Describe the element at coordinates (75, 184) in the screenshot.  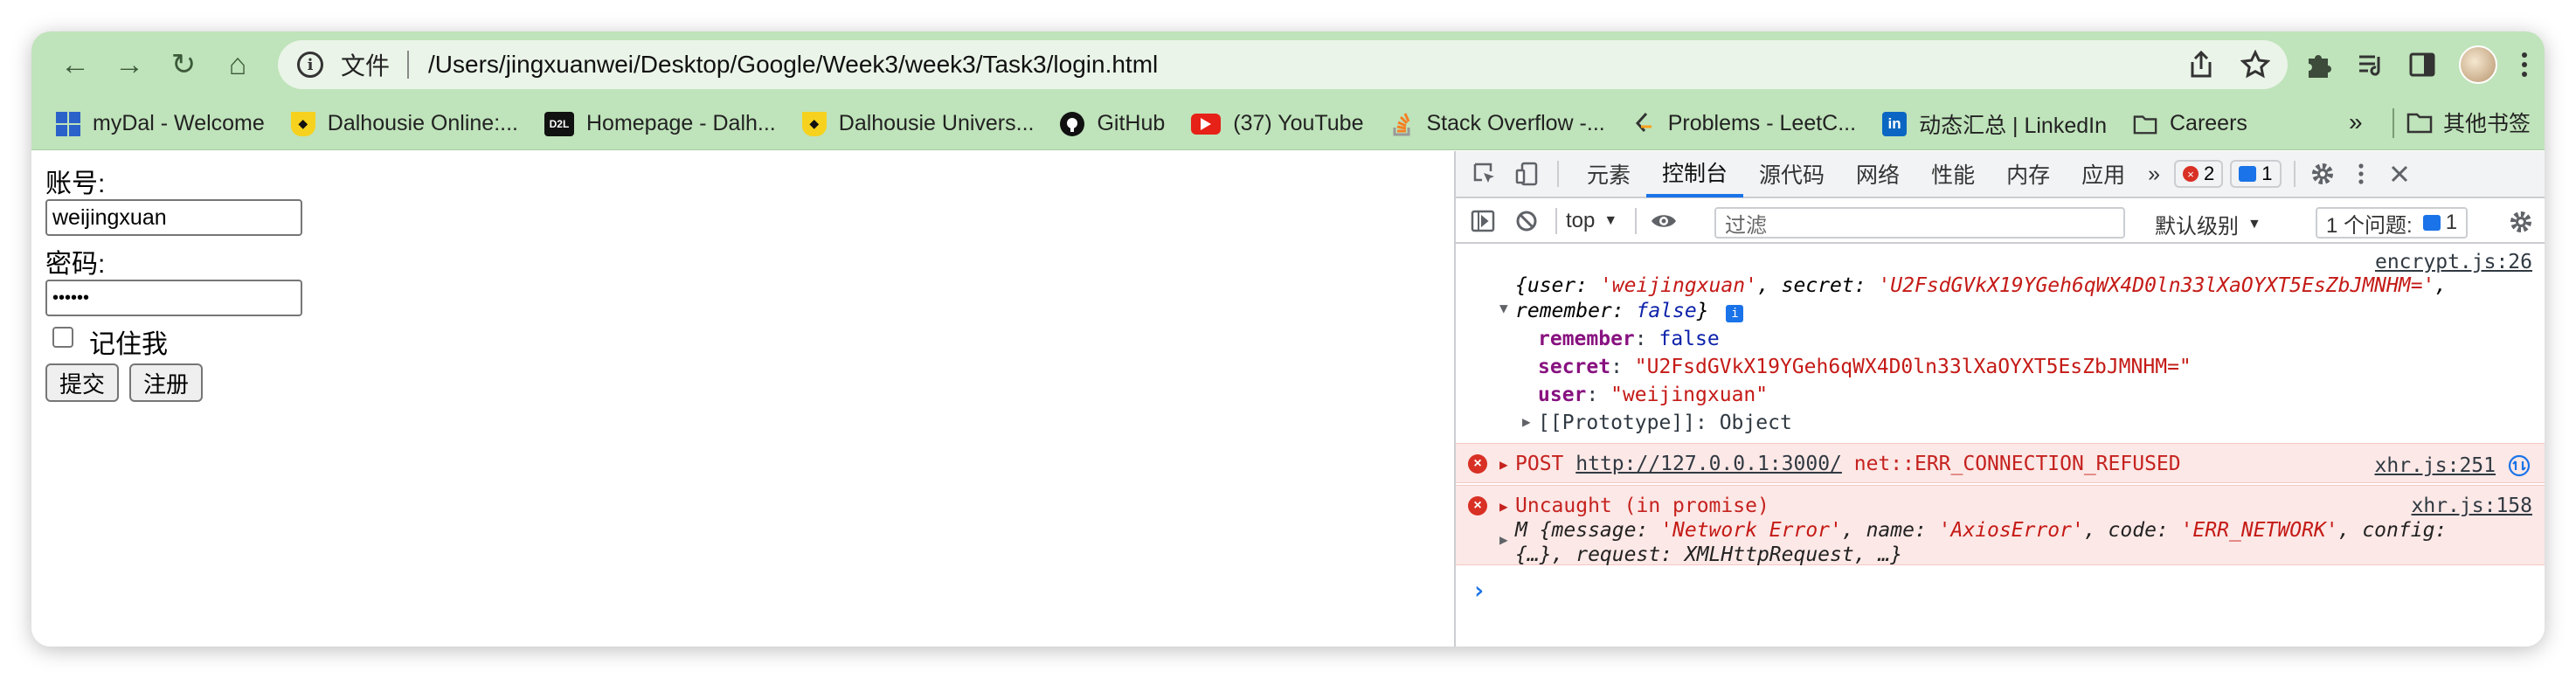
I see `account-label: 账号:` at that location.